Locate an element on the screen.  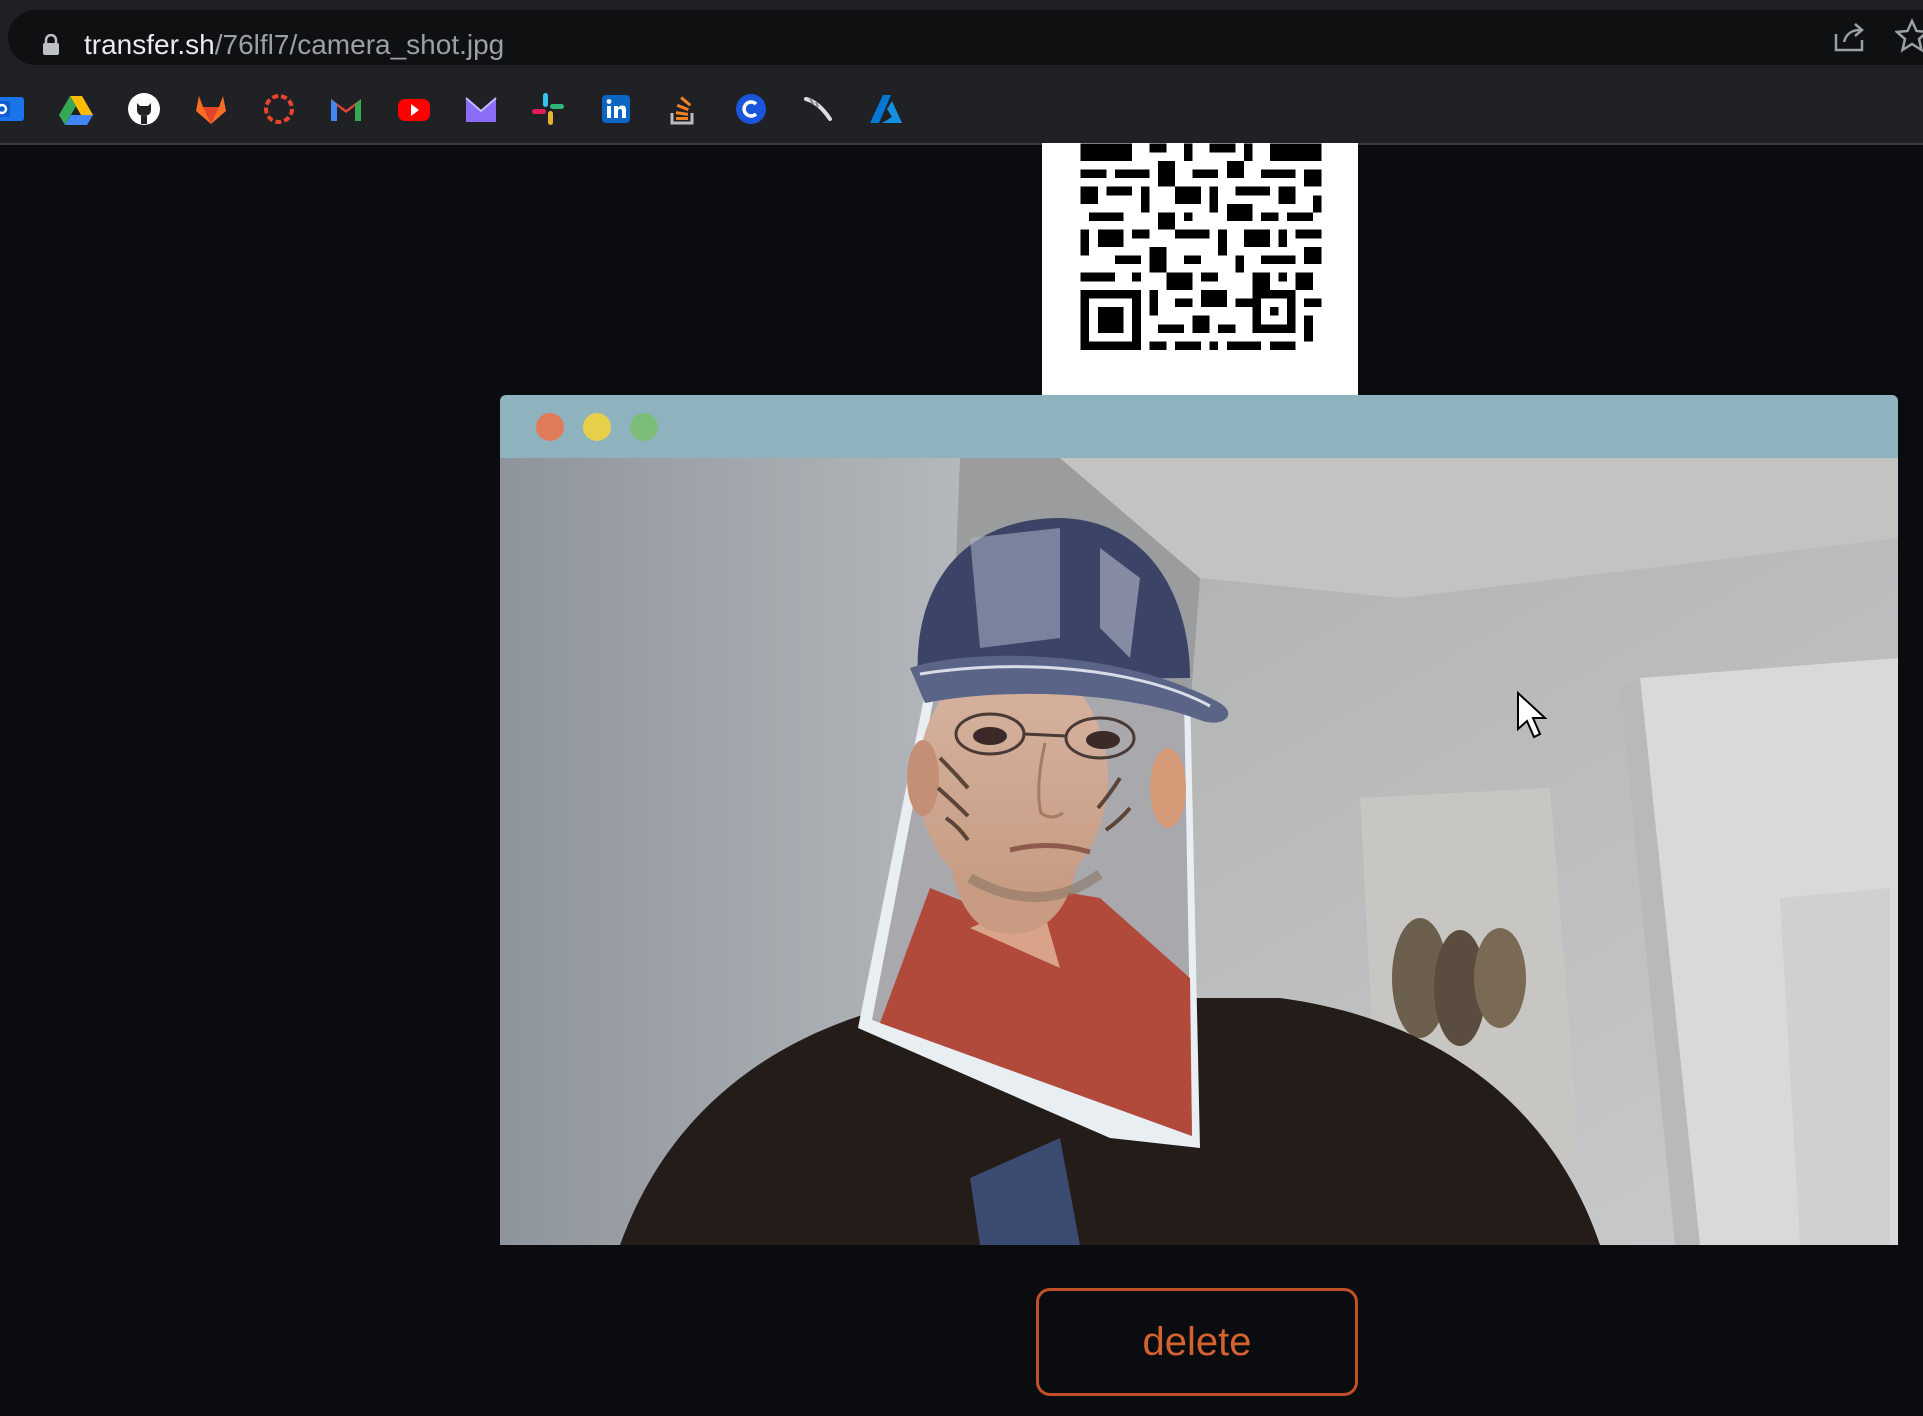
bookmarks-bar is located at coordinates (961, 110).